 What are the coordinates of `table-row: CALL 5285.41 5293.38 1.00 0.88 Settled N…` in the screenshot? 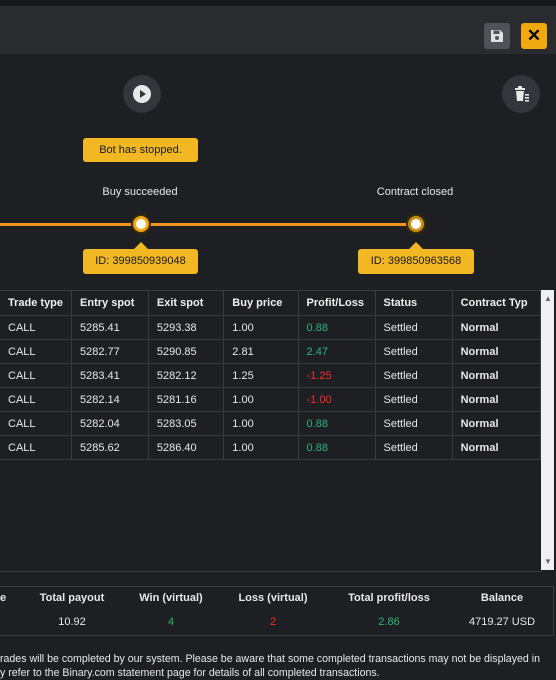 It's located at (270, 327).